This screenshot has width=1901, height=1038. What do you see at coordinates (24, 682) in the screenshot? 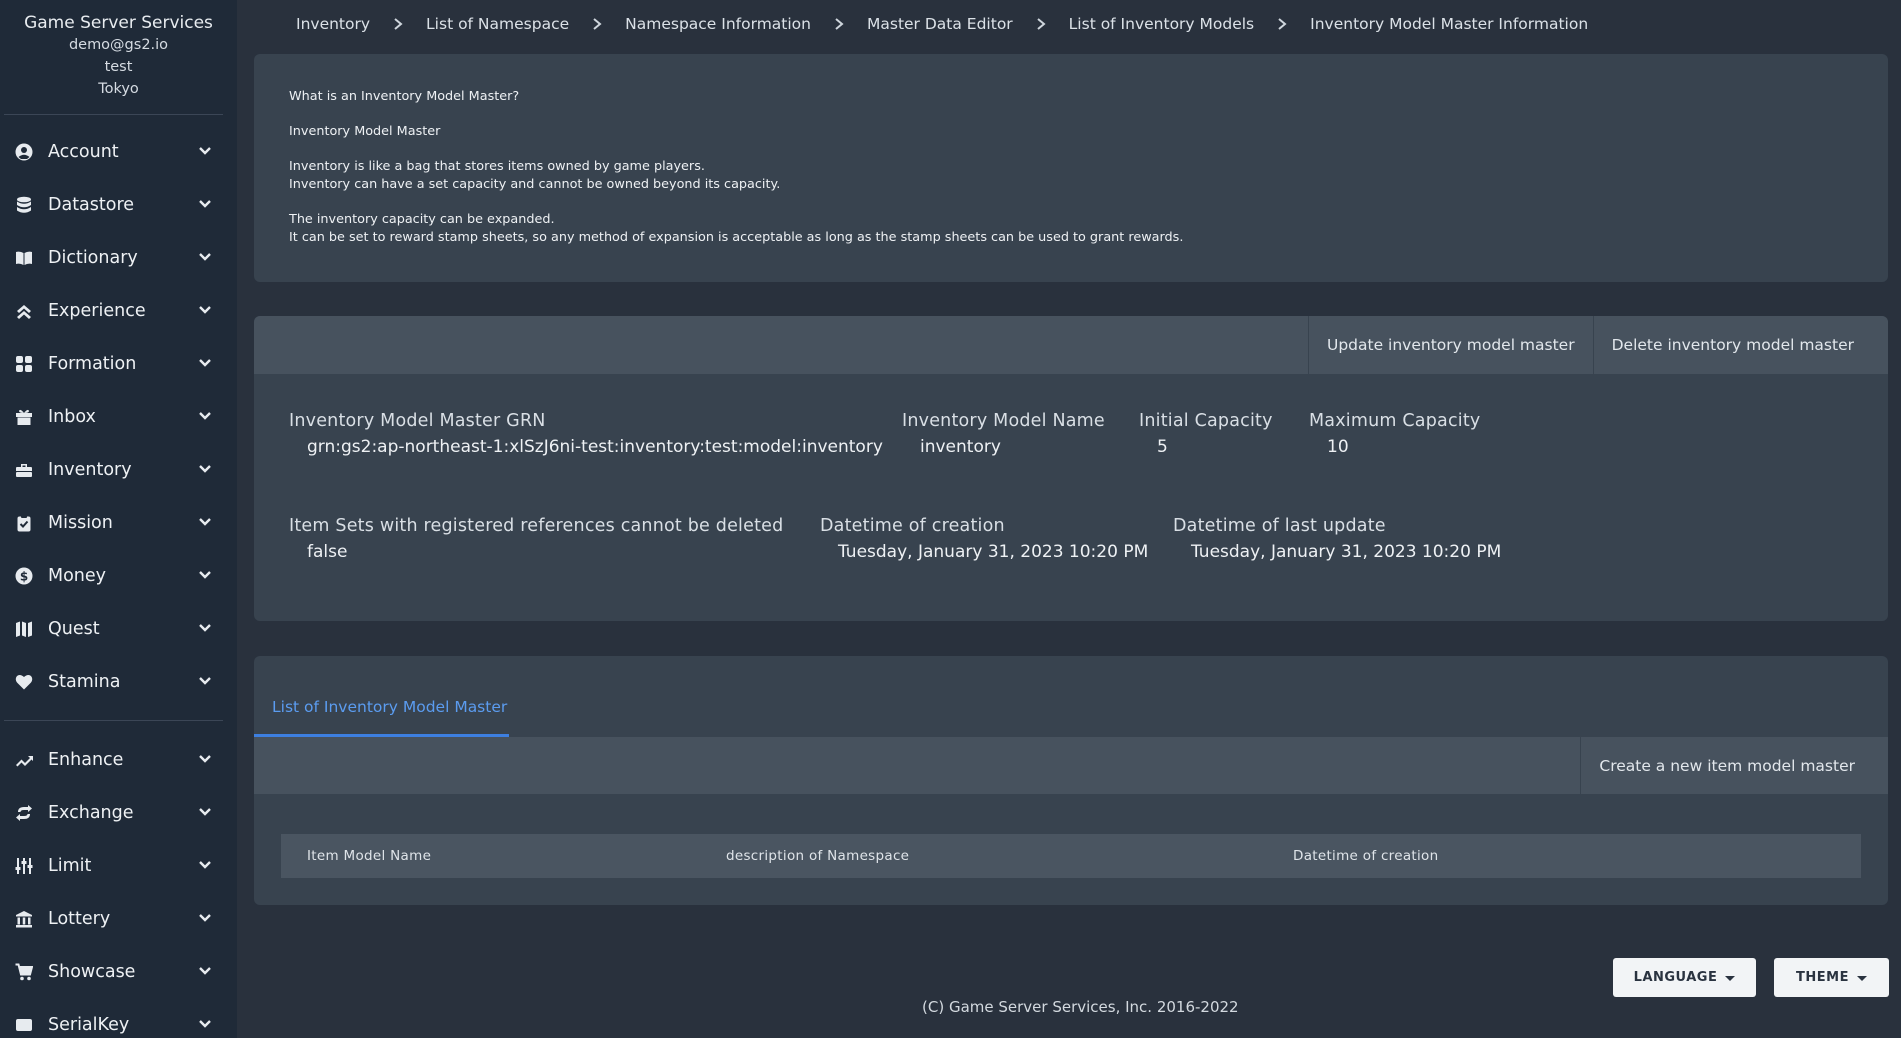
I see `heart-icon` at bounding box center [24, 682].